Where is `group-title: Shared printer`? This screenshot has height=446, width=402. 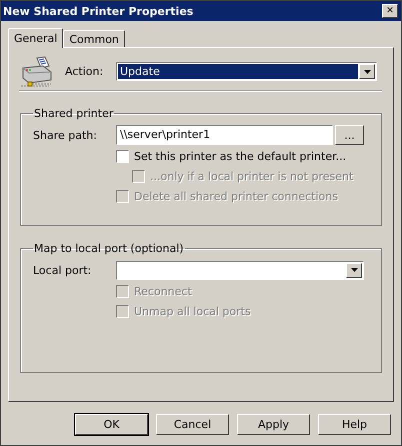
group-title: Shared printer is located at coordinates (73, 113).